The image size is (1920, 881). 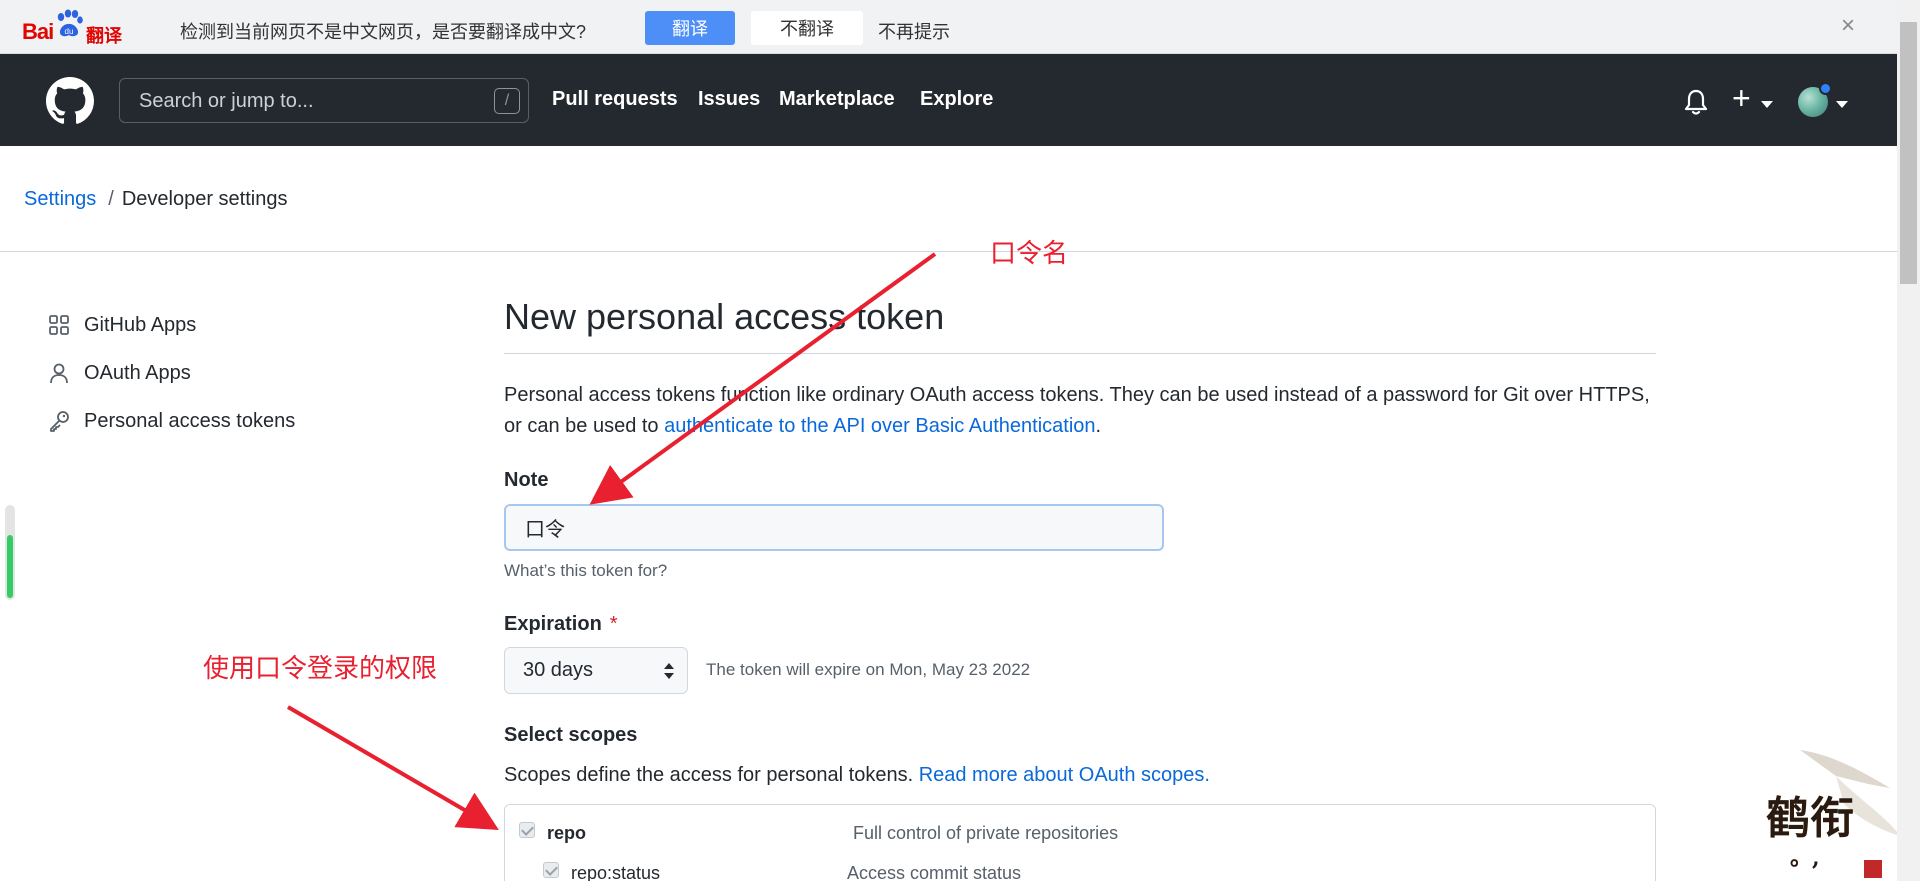 I want to click on watermark-sub: 。,, so click(x=1805, y=858).